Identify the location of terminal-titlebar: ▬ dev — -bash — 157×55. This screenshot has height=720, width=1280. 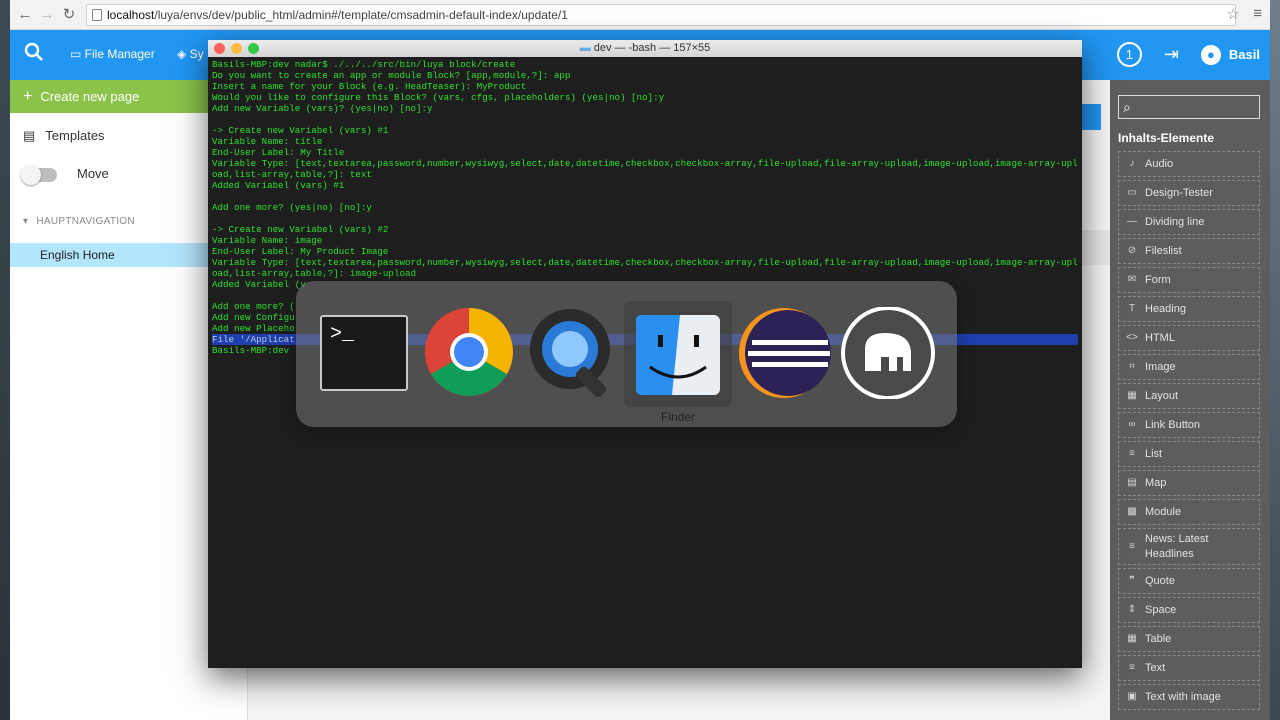
(645, 48).